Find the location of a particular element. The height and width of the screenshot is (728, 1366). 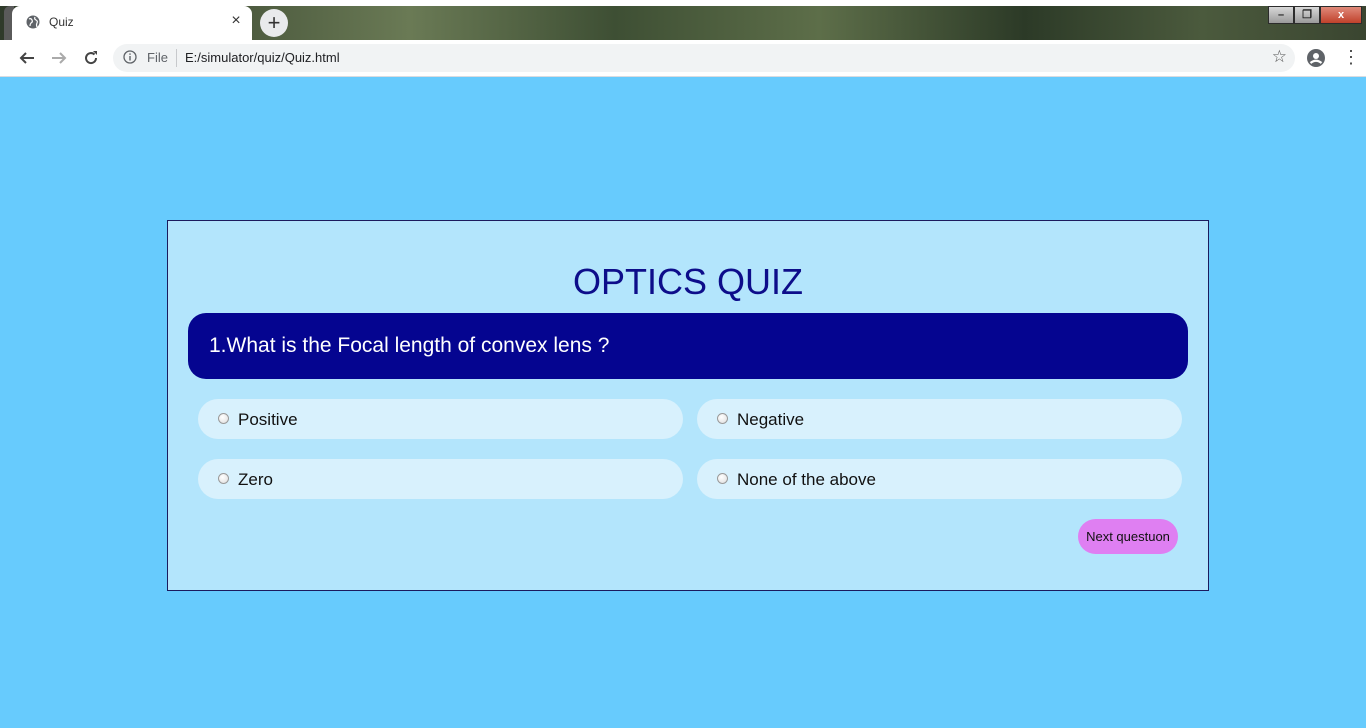

url-scheme-label: File is located at coordinates (157, 57).